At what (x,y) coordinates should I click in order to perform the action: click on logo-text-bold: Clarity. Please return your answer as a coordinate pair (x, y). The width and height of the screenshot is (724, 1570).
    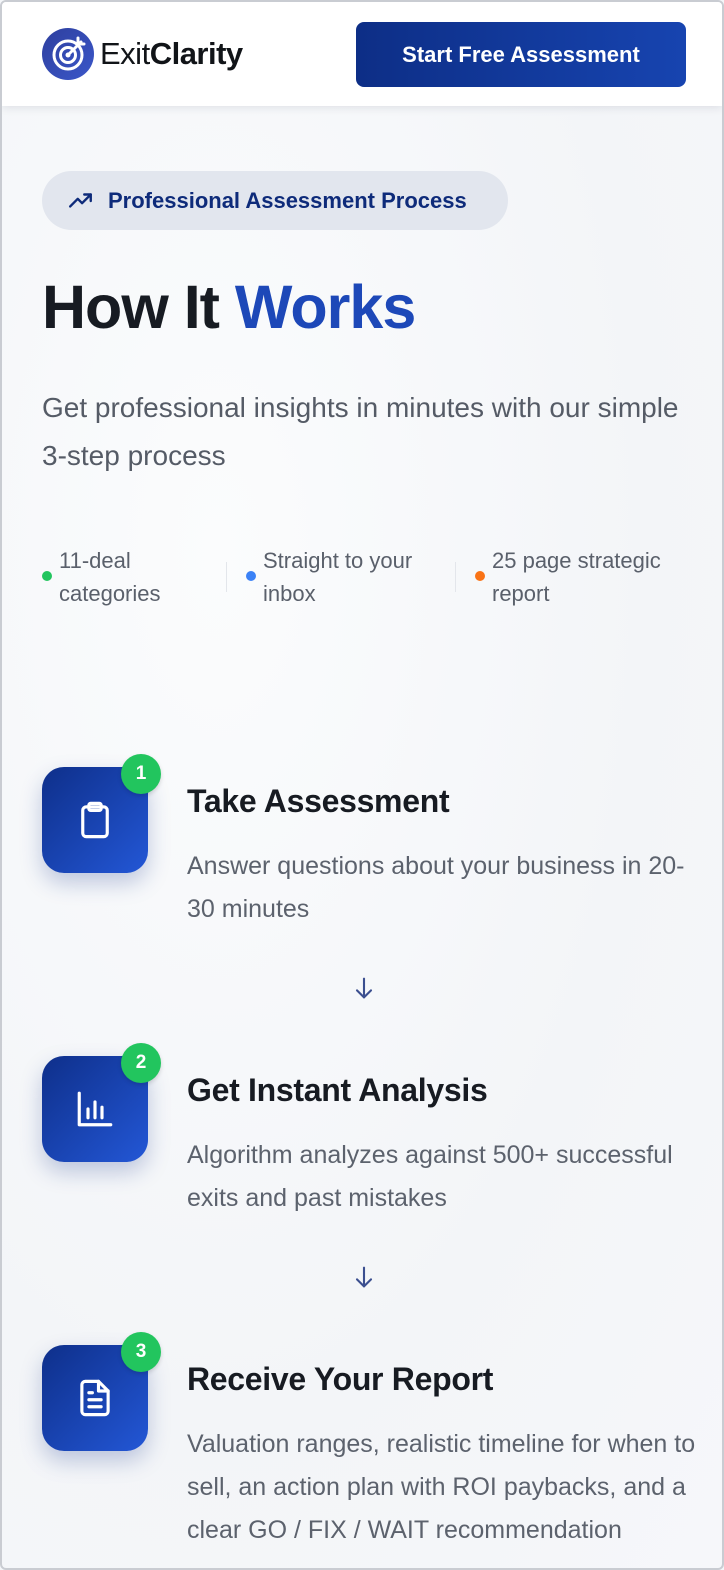
    Looking at the image, I should click on (196, 53).